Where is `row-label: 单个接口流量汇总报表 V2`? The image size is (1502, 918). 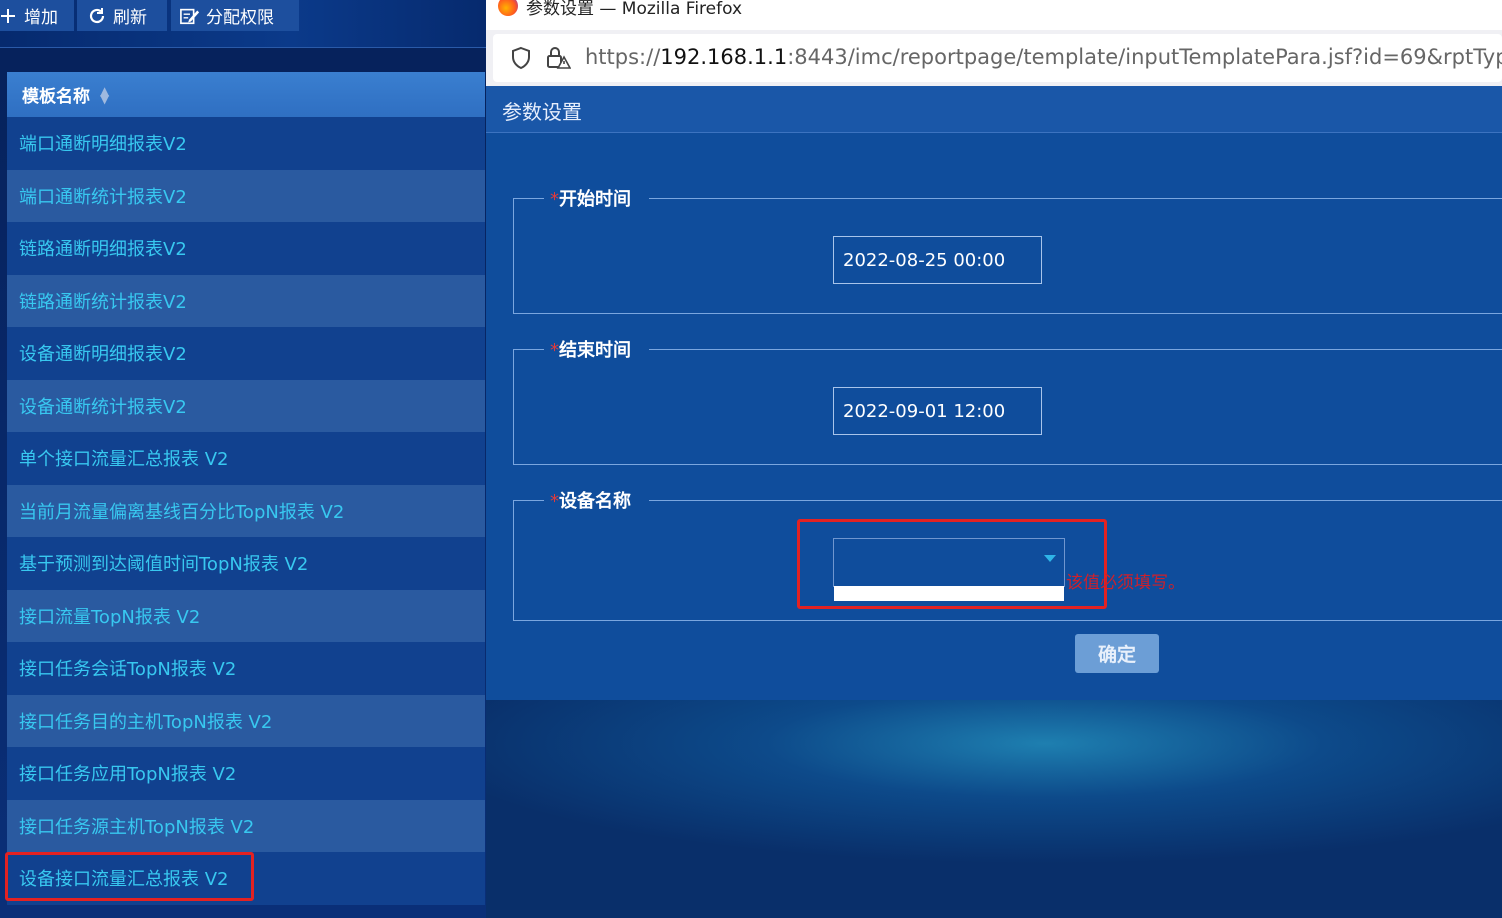
row-label: 单个接口流量汇总报表 V2 is located at coordinates (124, 460).